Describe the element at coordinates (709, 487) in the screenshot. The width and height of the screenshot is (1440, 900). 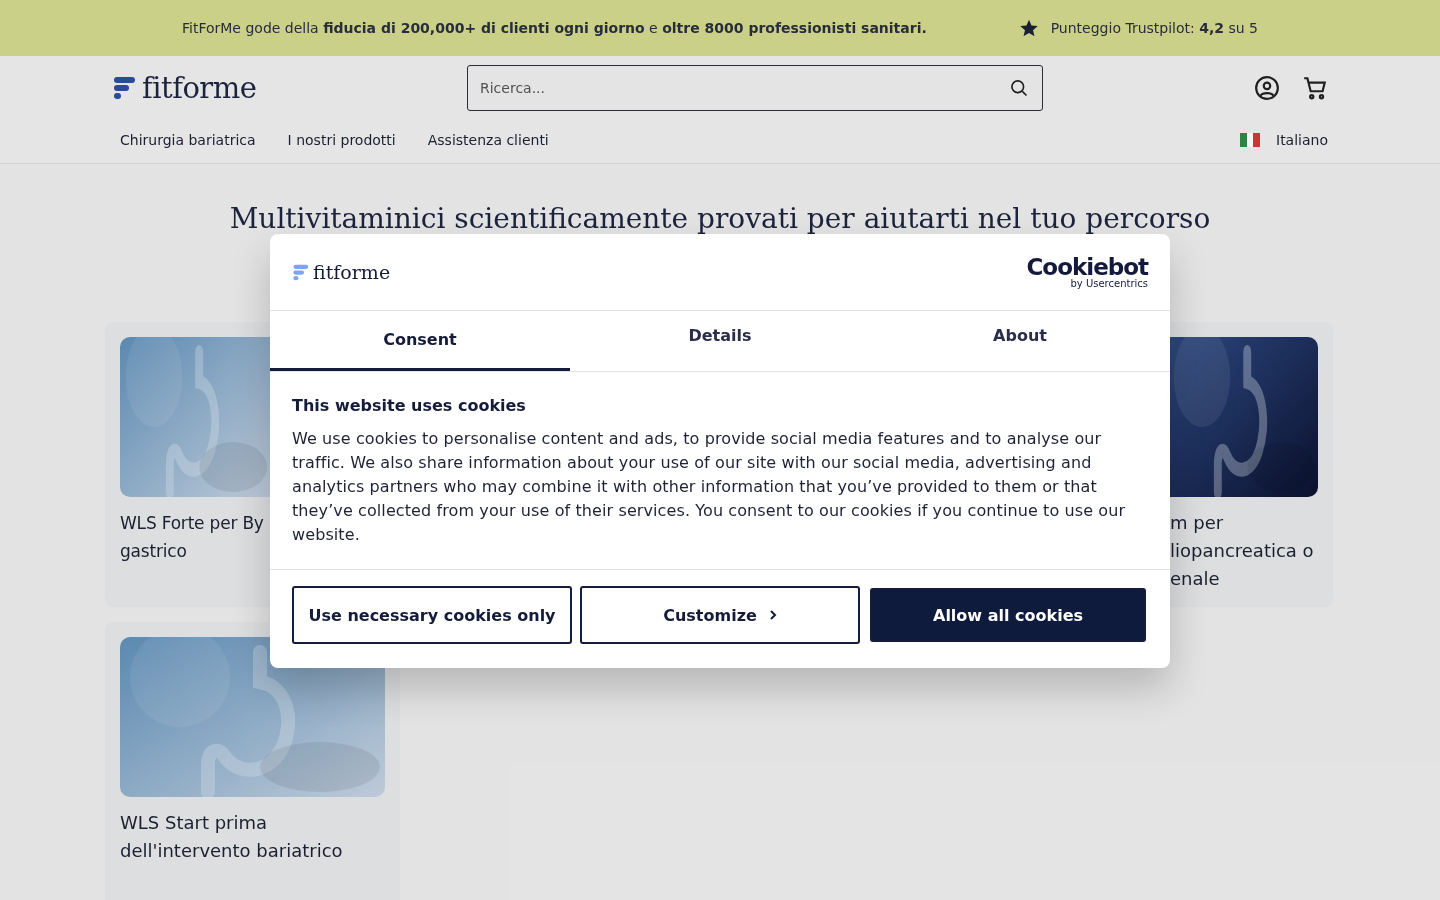
I see `dialog-text: We use cookies to personalise content and ads, to provide social media features and to analyse our traffic. We also share information about your use of our site with our social media, advertising and analytics partners who may combine it with other information that you’ve provided to them or that they’ve collected from your use of their services. You consent to our cookies if you continue to use our website.` at that location.